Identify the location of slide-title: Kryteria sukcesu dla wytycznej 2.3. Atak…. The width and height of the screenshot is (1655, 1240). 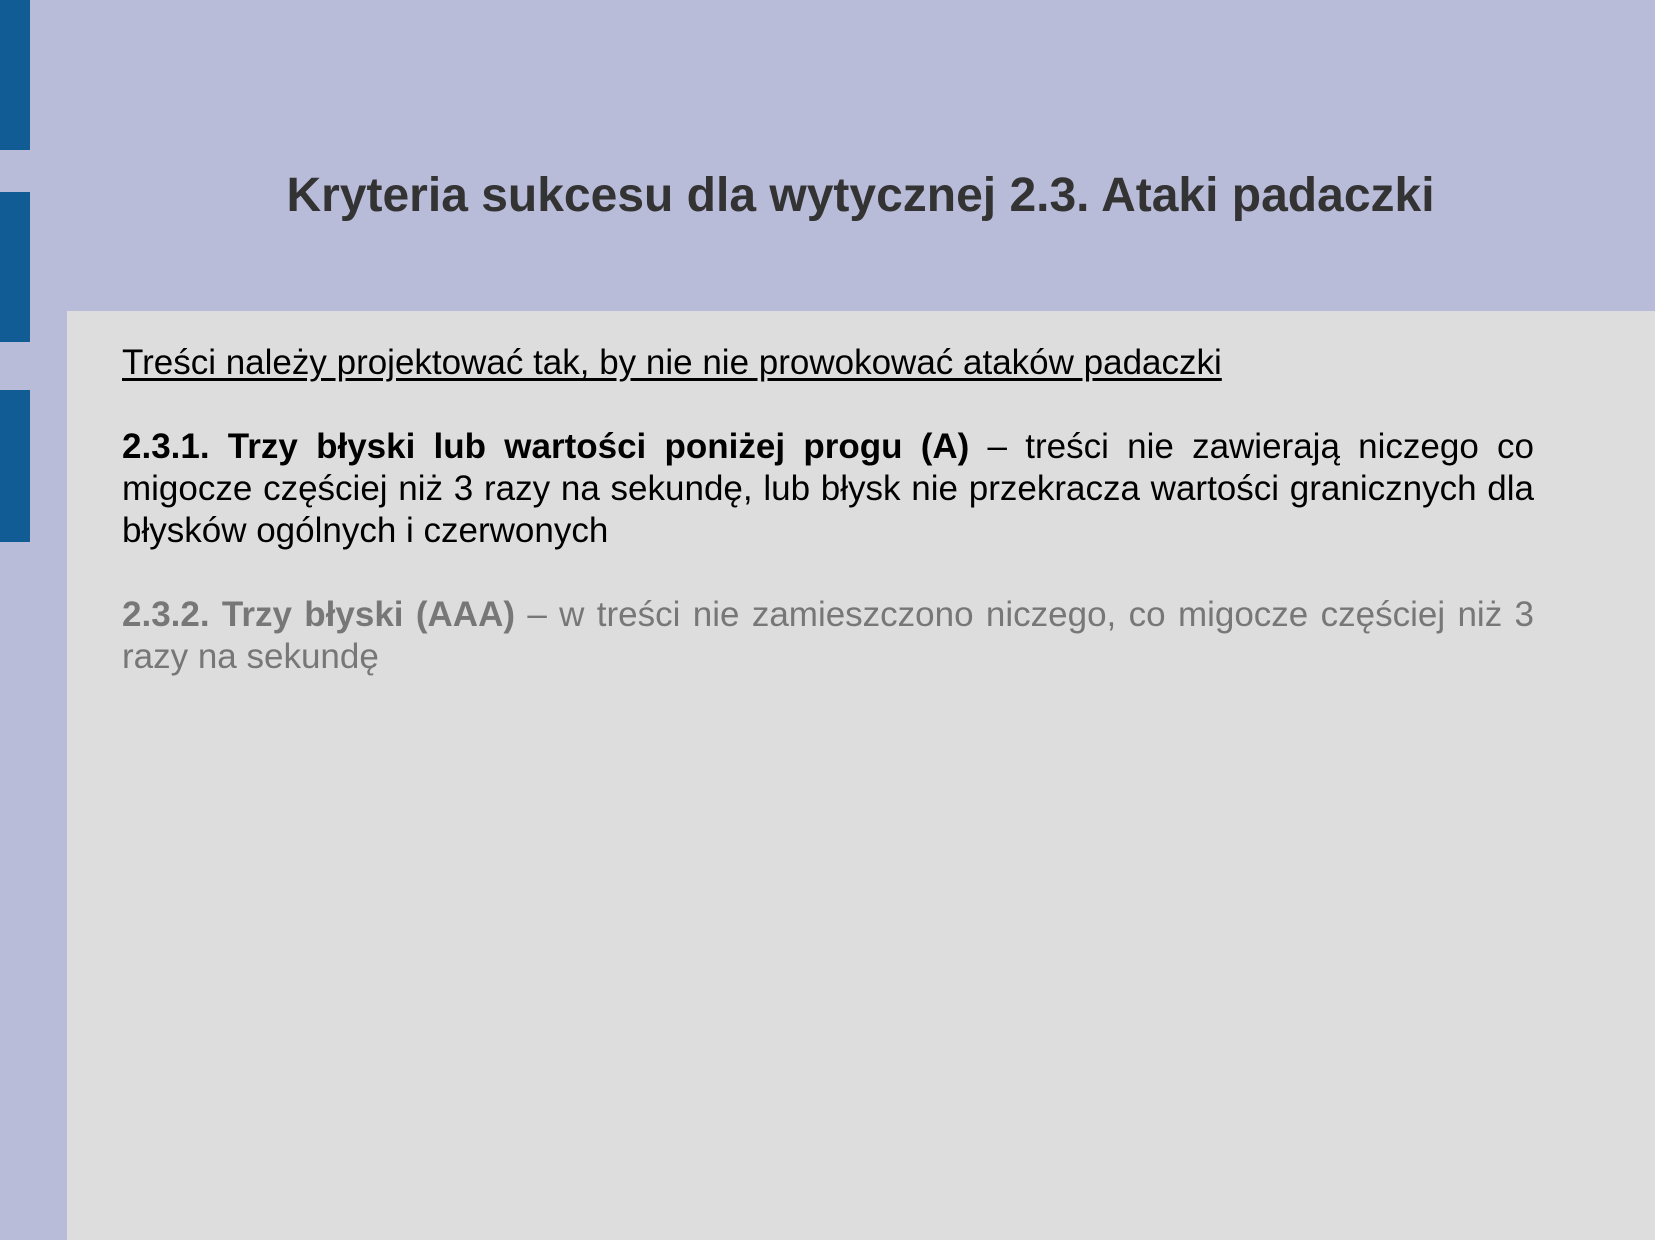
(860, 195).